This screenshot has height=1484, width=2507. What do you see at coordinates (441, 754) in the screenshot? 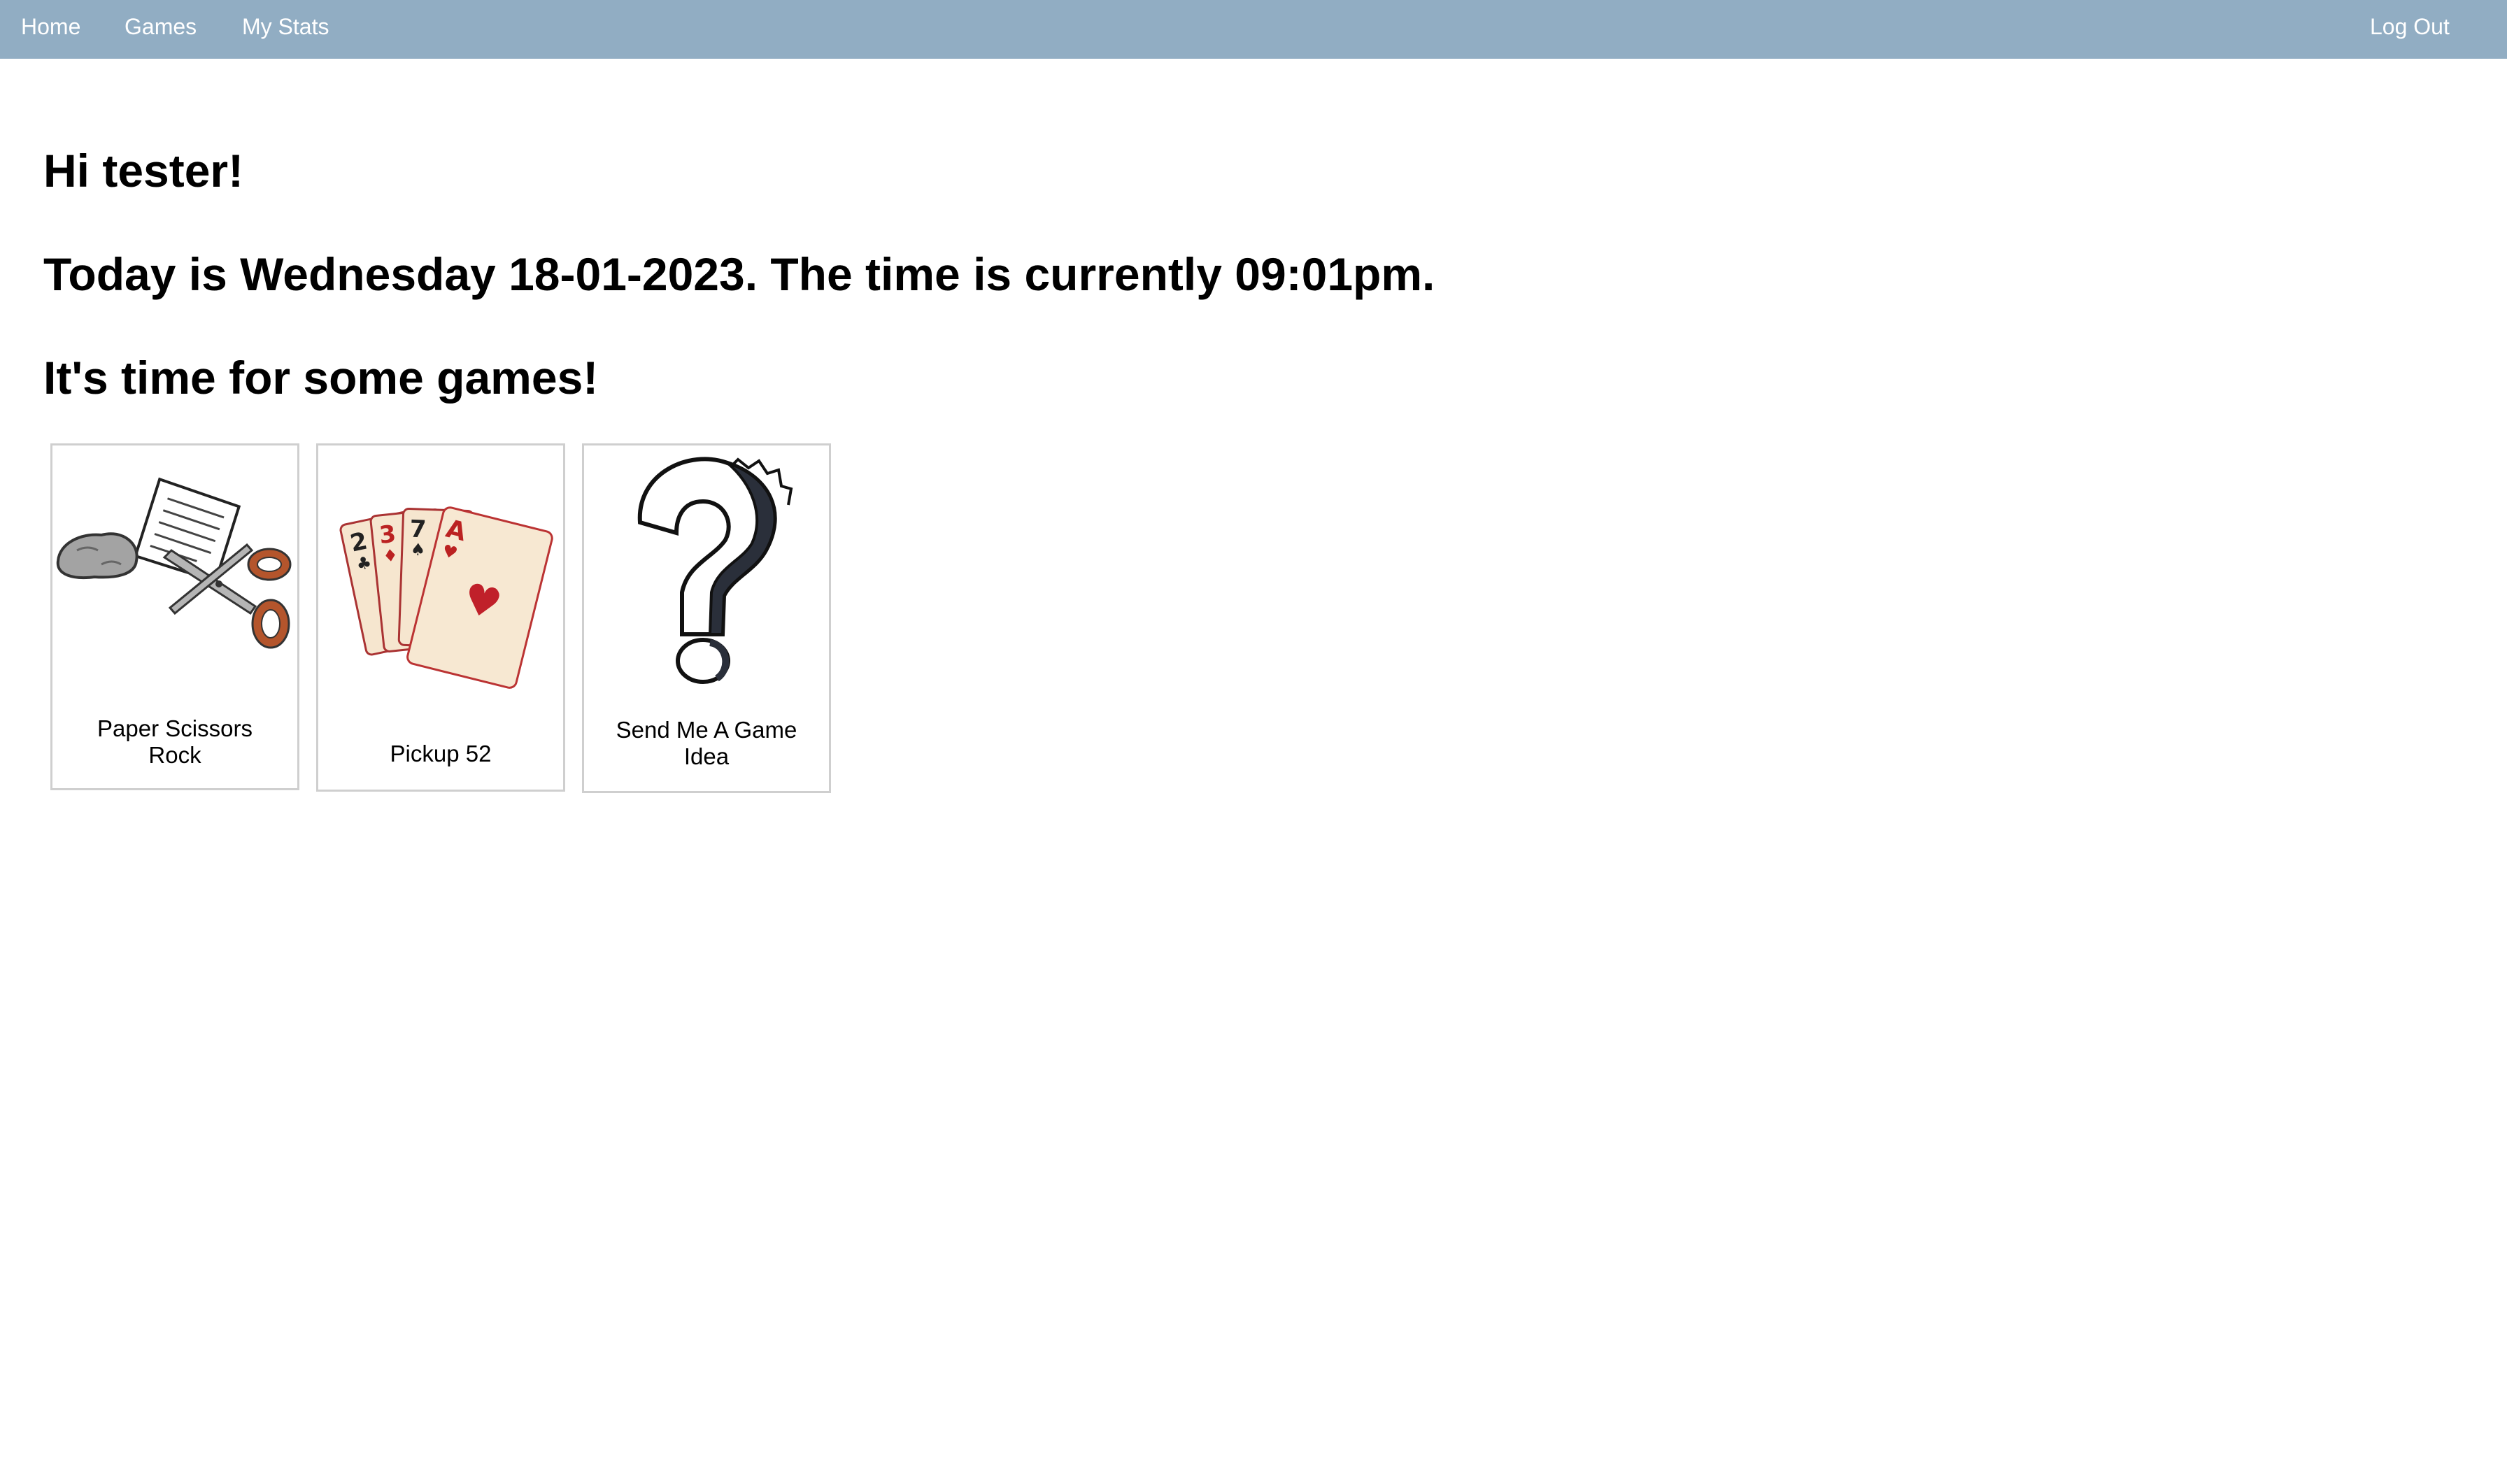
I see `game-card-label: Pickup 52` at bounding box center [441, 754].